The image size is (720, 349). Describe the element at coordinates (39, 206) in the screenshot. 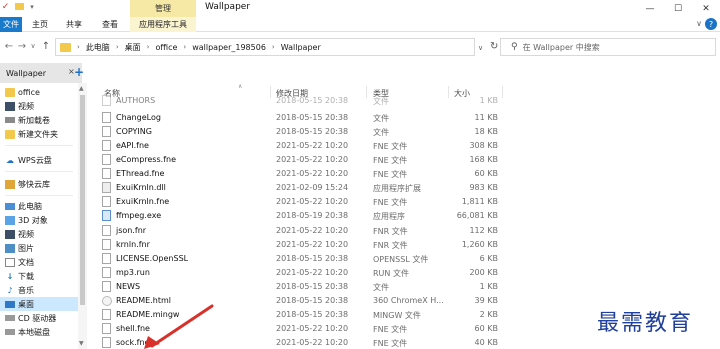

I see `sidebar-item-this-pc: 此电脑` at that location.